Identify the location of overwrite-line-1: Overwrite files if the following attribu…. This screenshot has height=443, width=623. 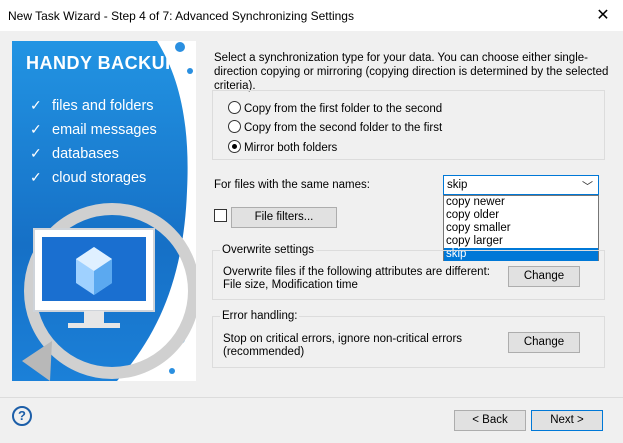
(356, 272).